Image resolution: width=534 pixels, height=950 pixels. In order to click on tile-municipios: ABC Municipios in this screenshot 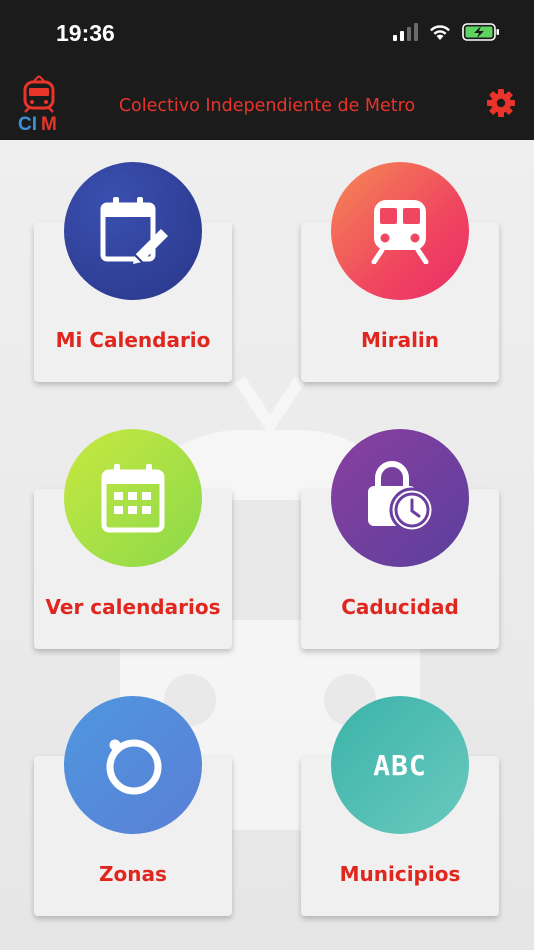, I will do `click(416, 823)`.